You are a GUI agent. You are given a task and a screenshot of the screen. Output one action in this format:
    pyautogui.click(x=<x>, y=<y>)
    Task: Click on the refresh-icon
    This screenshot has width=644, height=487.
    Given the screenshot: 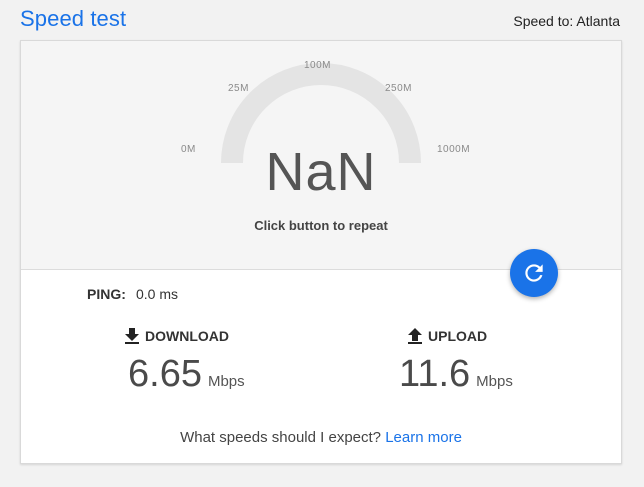 What is the action you would take?
    pyautogui.click(x=534, y=273)
    